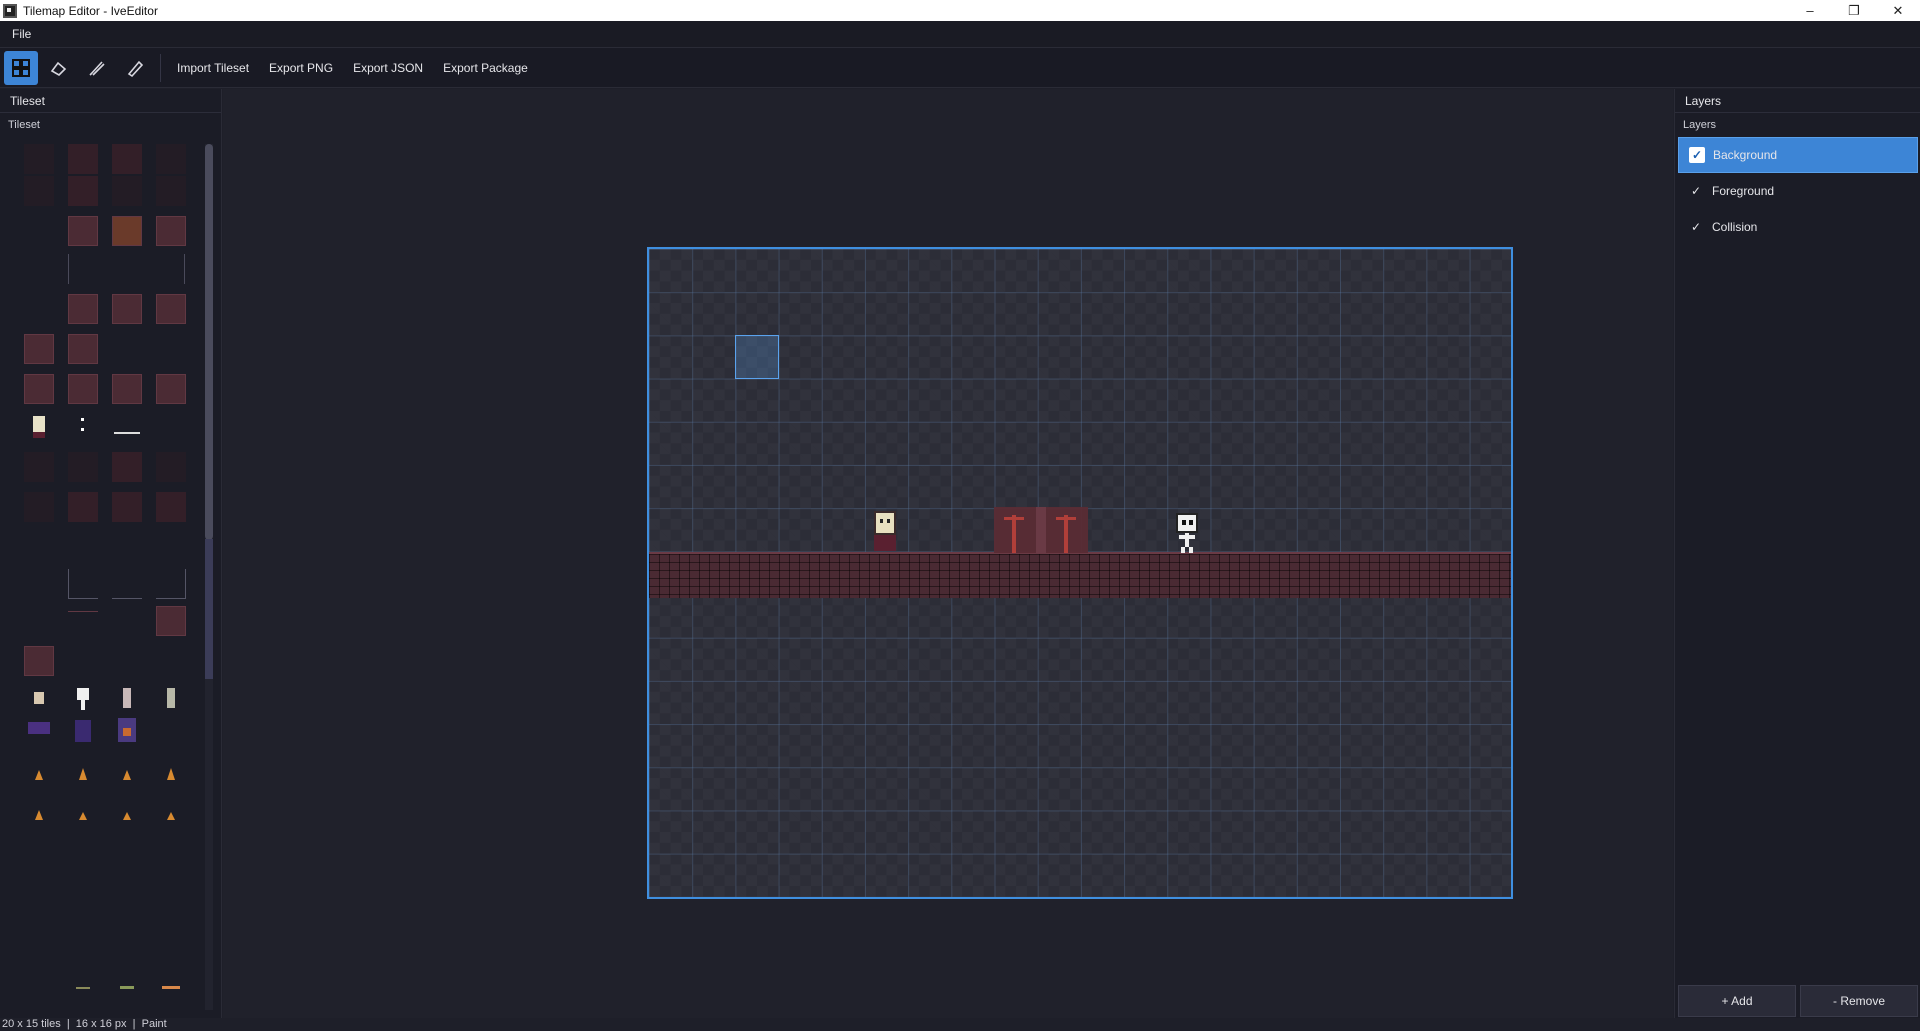  I want to click on tileset-panel: Tileset Tileset, so click(111, 553).